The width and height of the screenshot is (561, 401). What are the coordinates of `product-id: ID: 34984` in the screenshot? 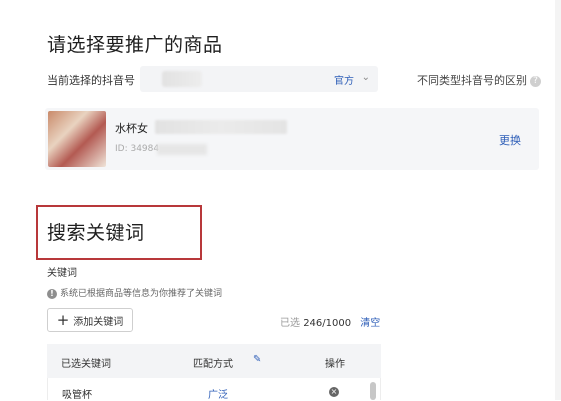 It's located at (137, 149).